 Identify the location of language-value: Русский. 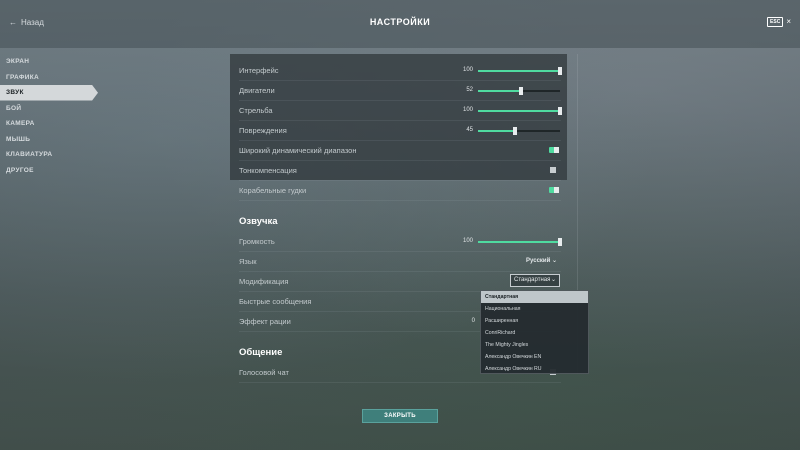
(538, 261).